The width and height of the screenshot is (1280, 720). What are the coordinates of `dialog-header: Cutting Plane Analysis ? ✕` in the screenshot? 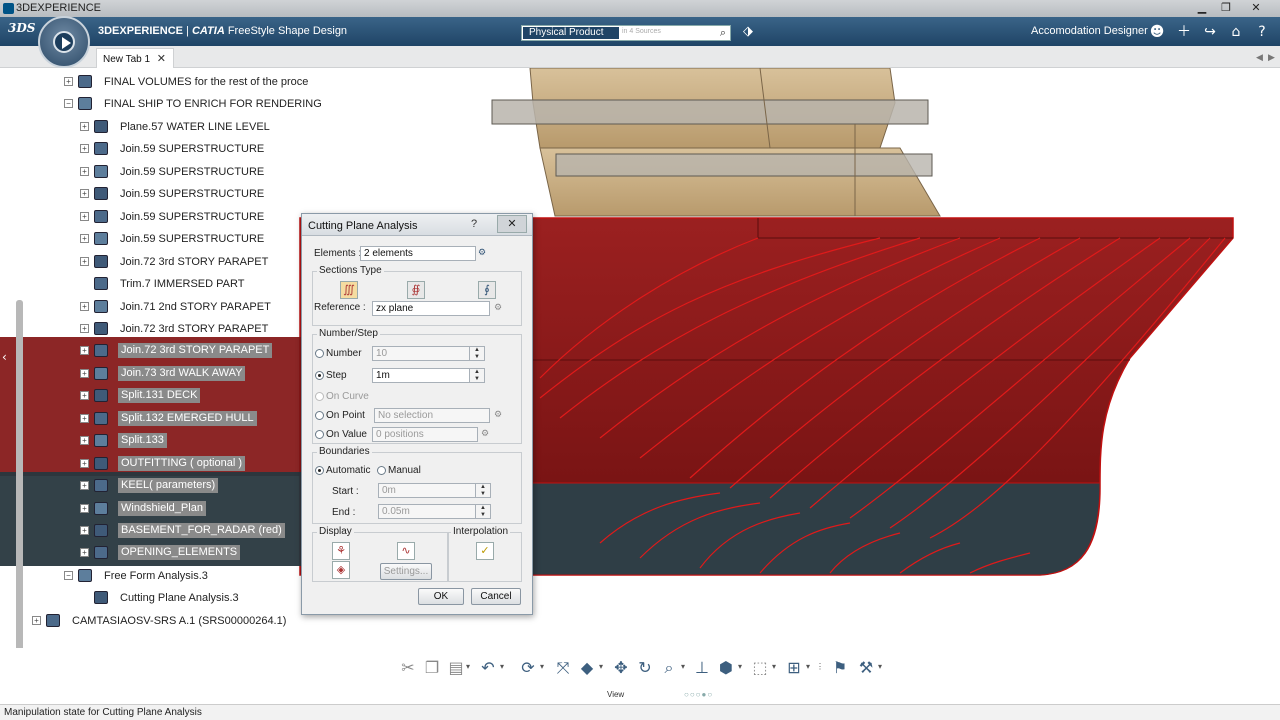 It's located at (417, 225).